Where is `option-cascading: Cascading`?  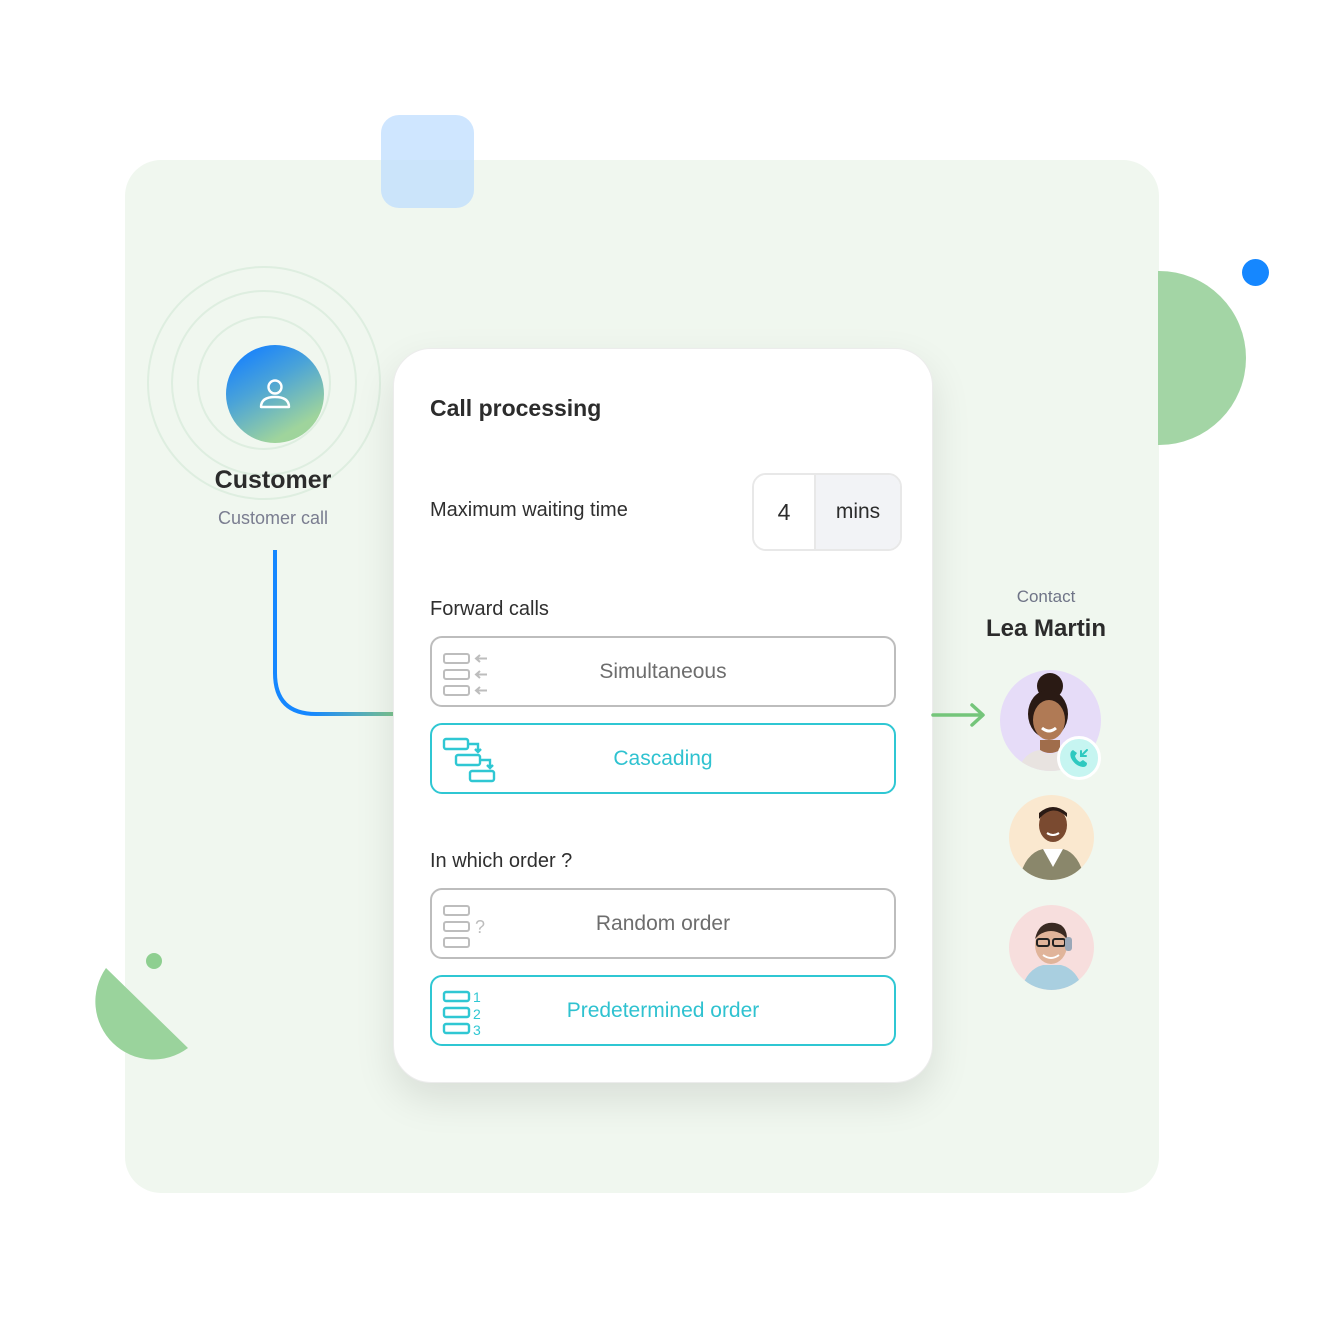 option-cascading: Cascading is located at coordinates (663, 758).